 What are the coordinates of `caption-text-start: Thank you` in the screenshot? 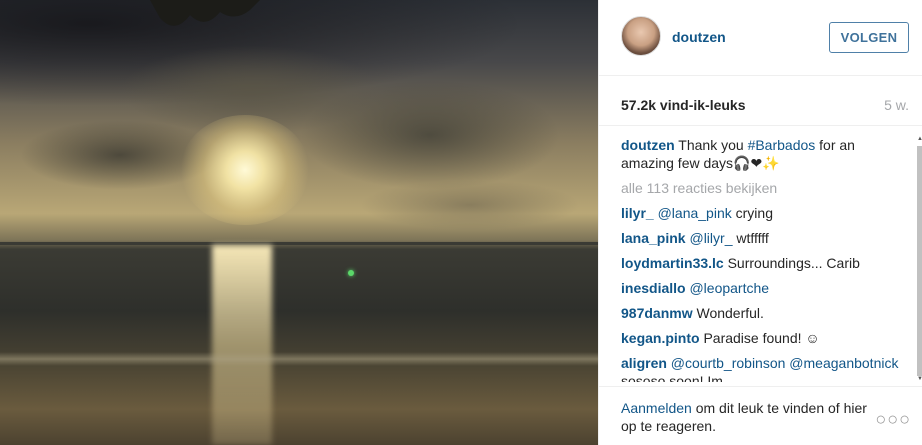 It's located at (713, 145).